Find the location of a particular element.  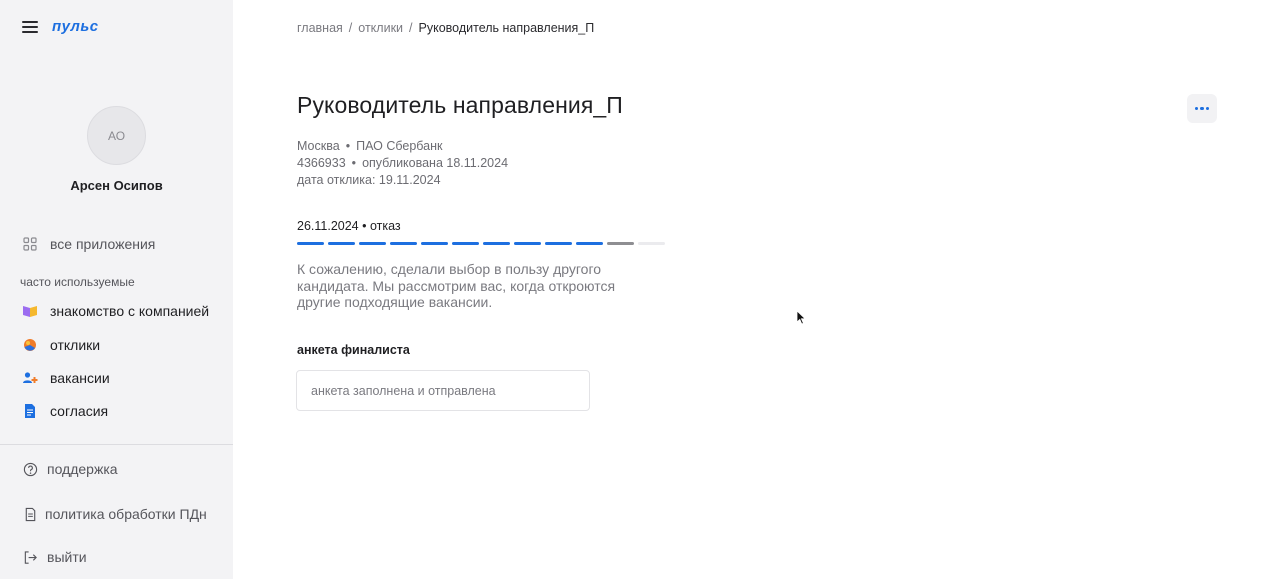

sidebar-item-label: согласия is located at coordinates (79, 411).